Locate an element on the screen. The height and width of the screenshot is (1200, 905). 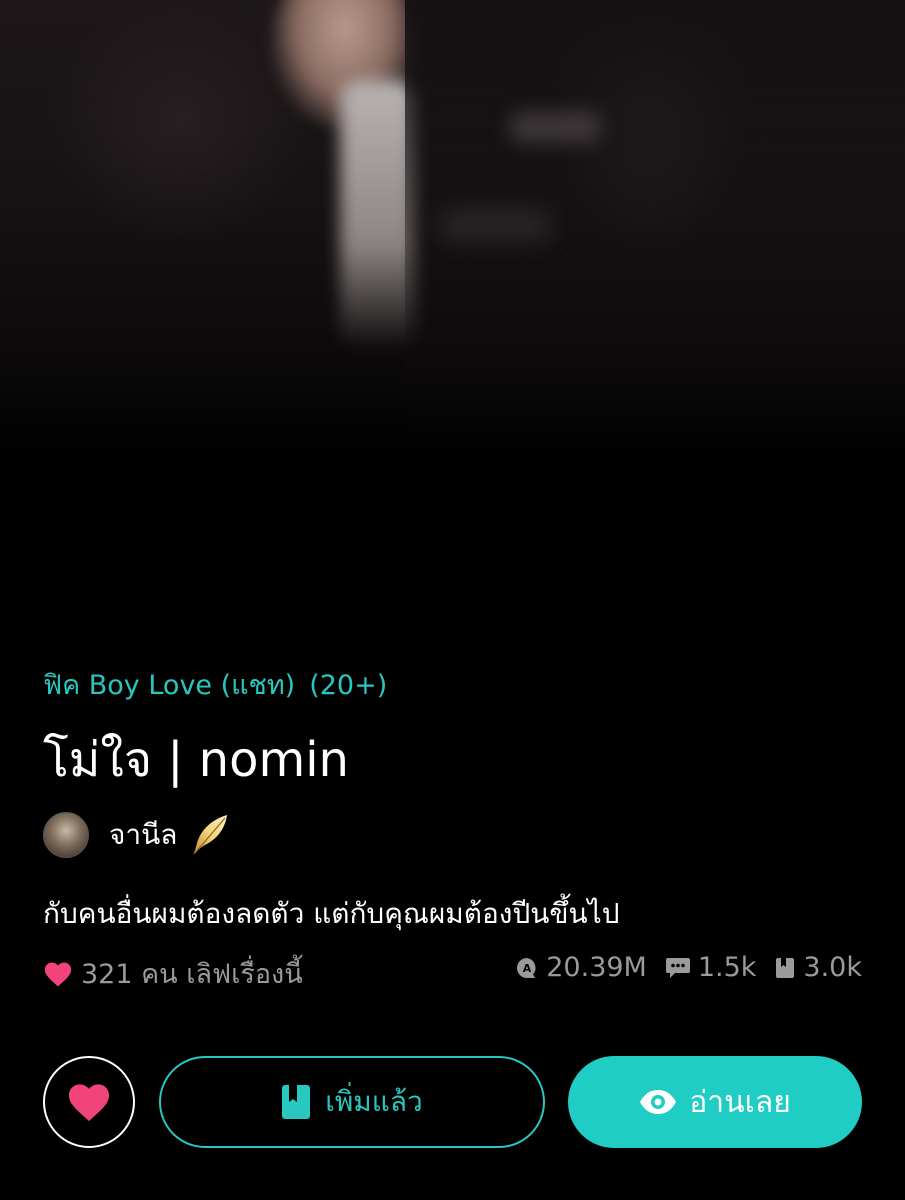
views-stat: A 20.39M is located at coordinates (581, 967).